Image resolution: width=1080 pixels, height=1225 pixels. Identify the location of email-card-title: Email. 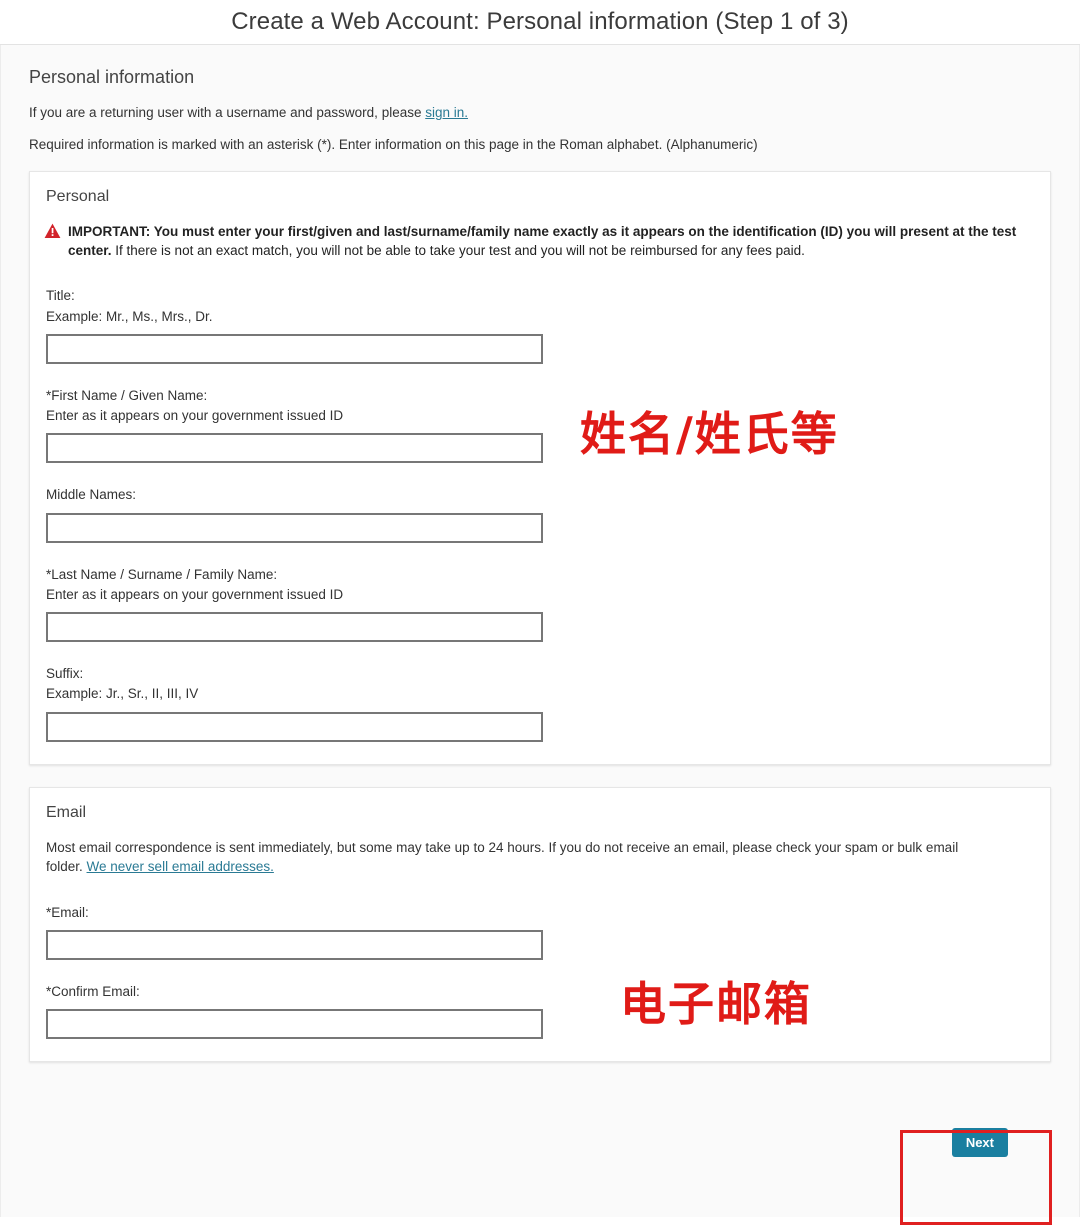
(66, 812).